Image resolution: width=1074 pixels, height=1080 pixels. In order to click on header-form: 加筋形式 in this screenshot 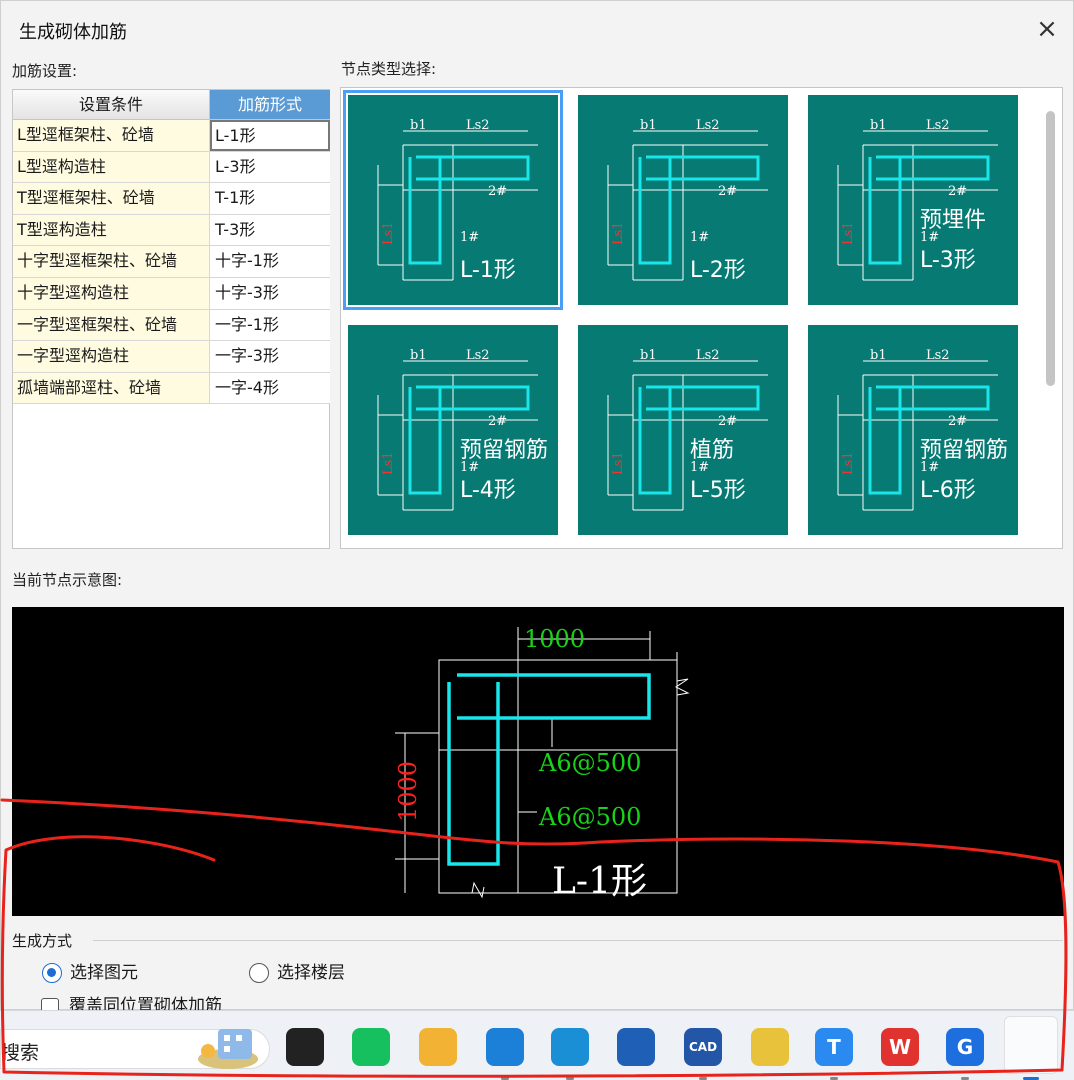, I will do `click(270, 105)`.